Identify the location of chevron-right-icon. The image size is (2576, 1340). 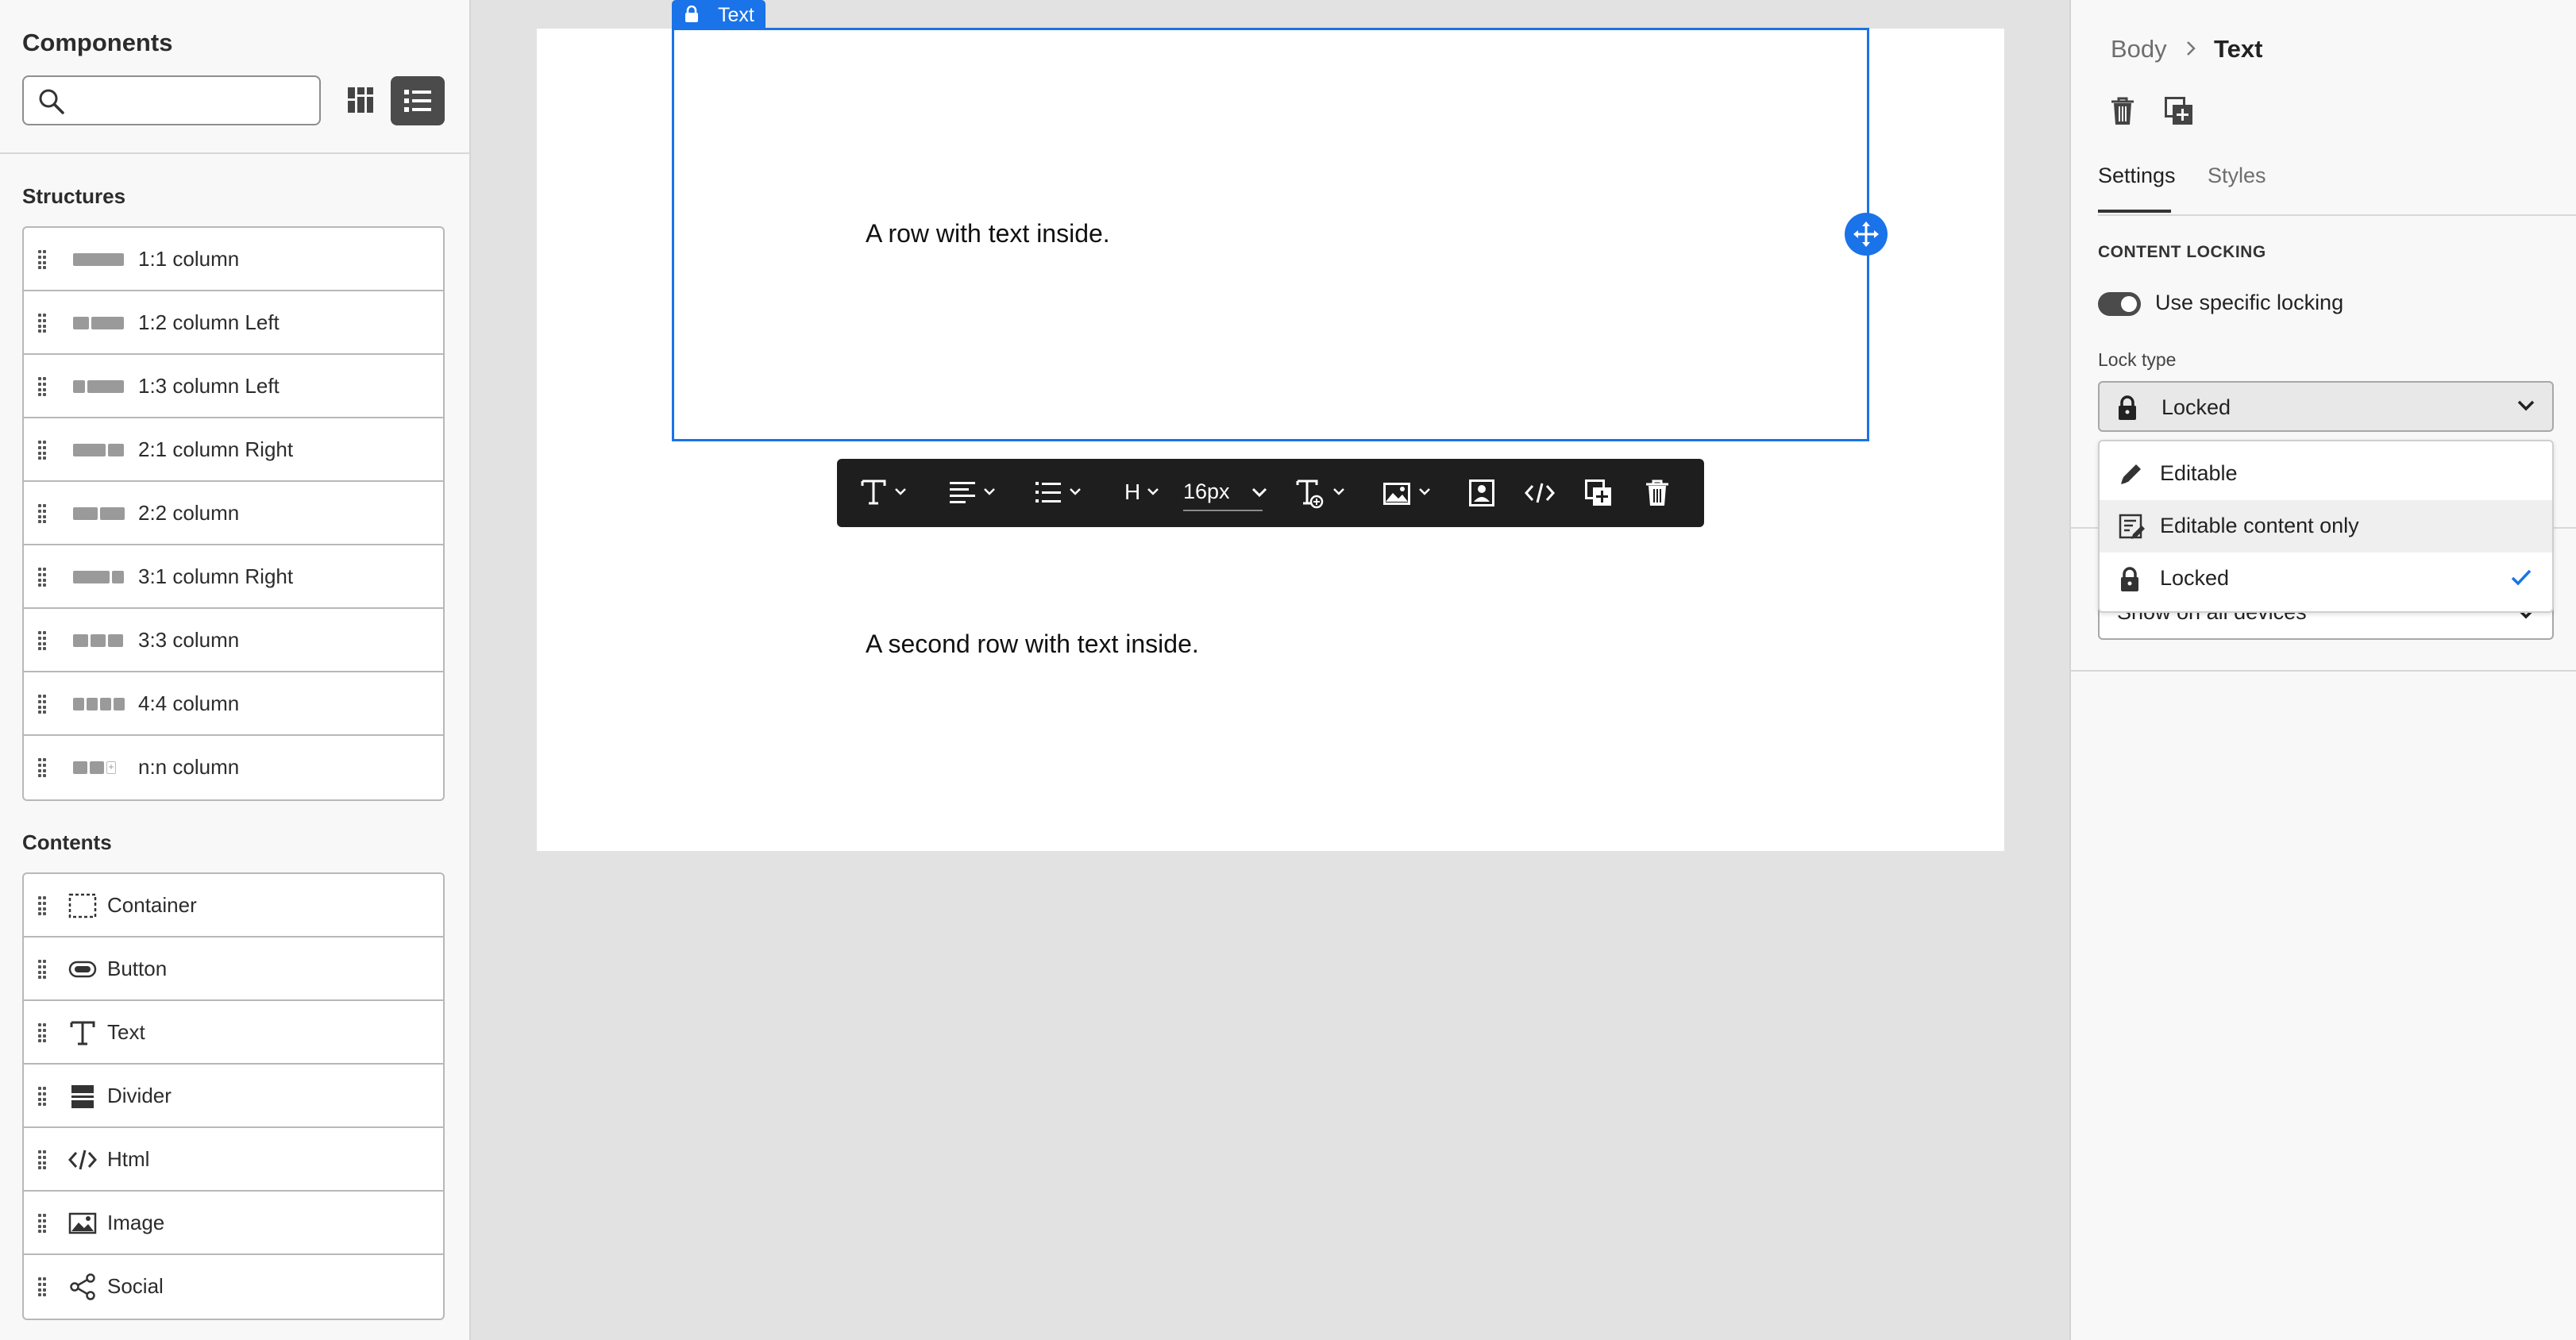
(2191, 48).